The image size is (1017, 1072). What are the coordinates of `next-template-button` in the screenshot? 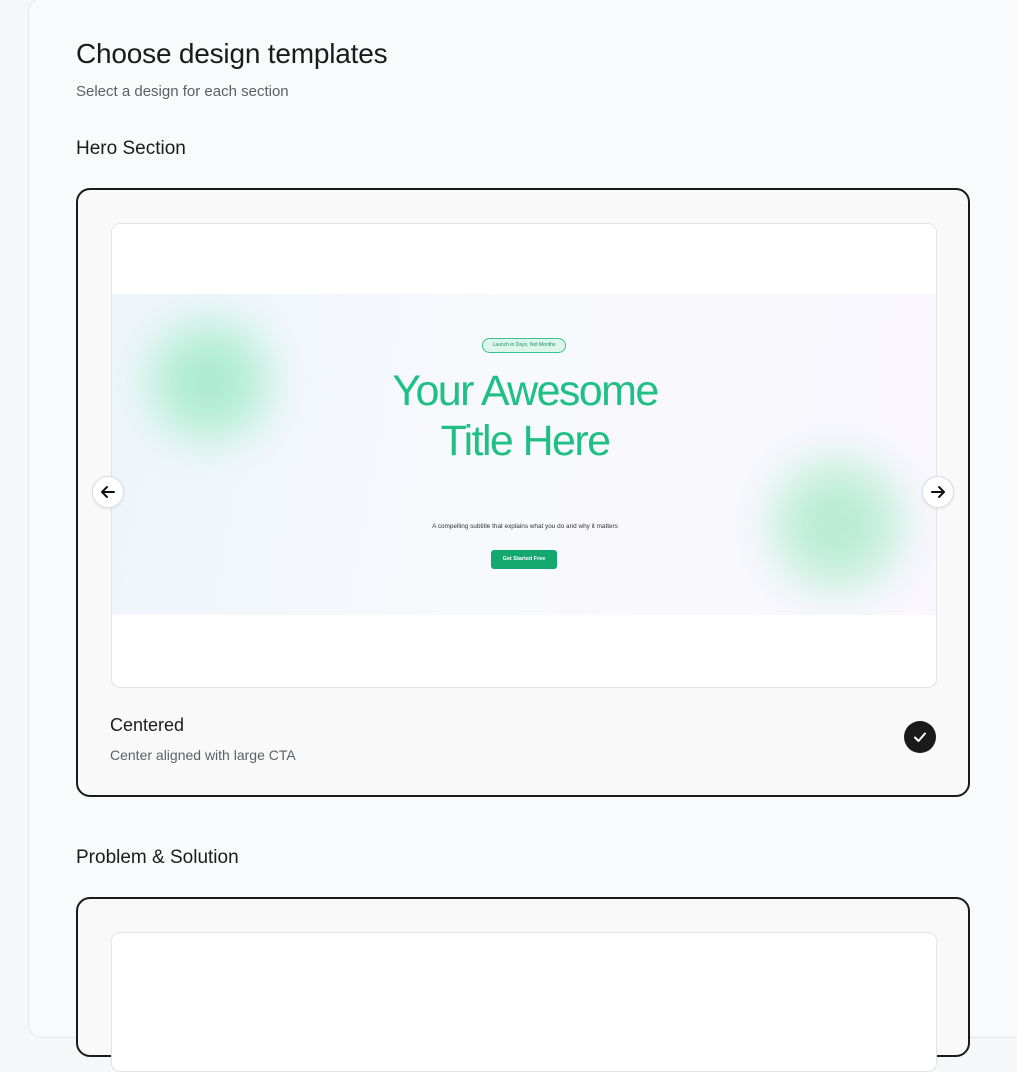 It's located at (938, 492).